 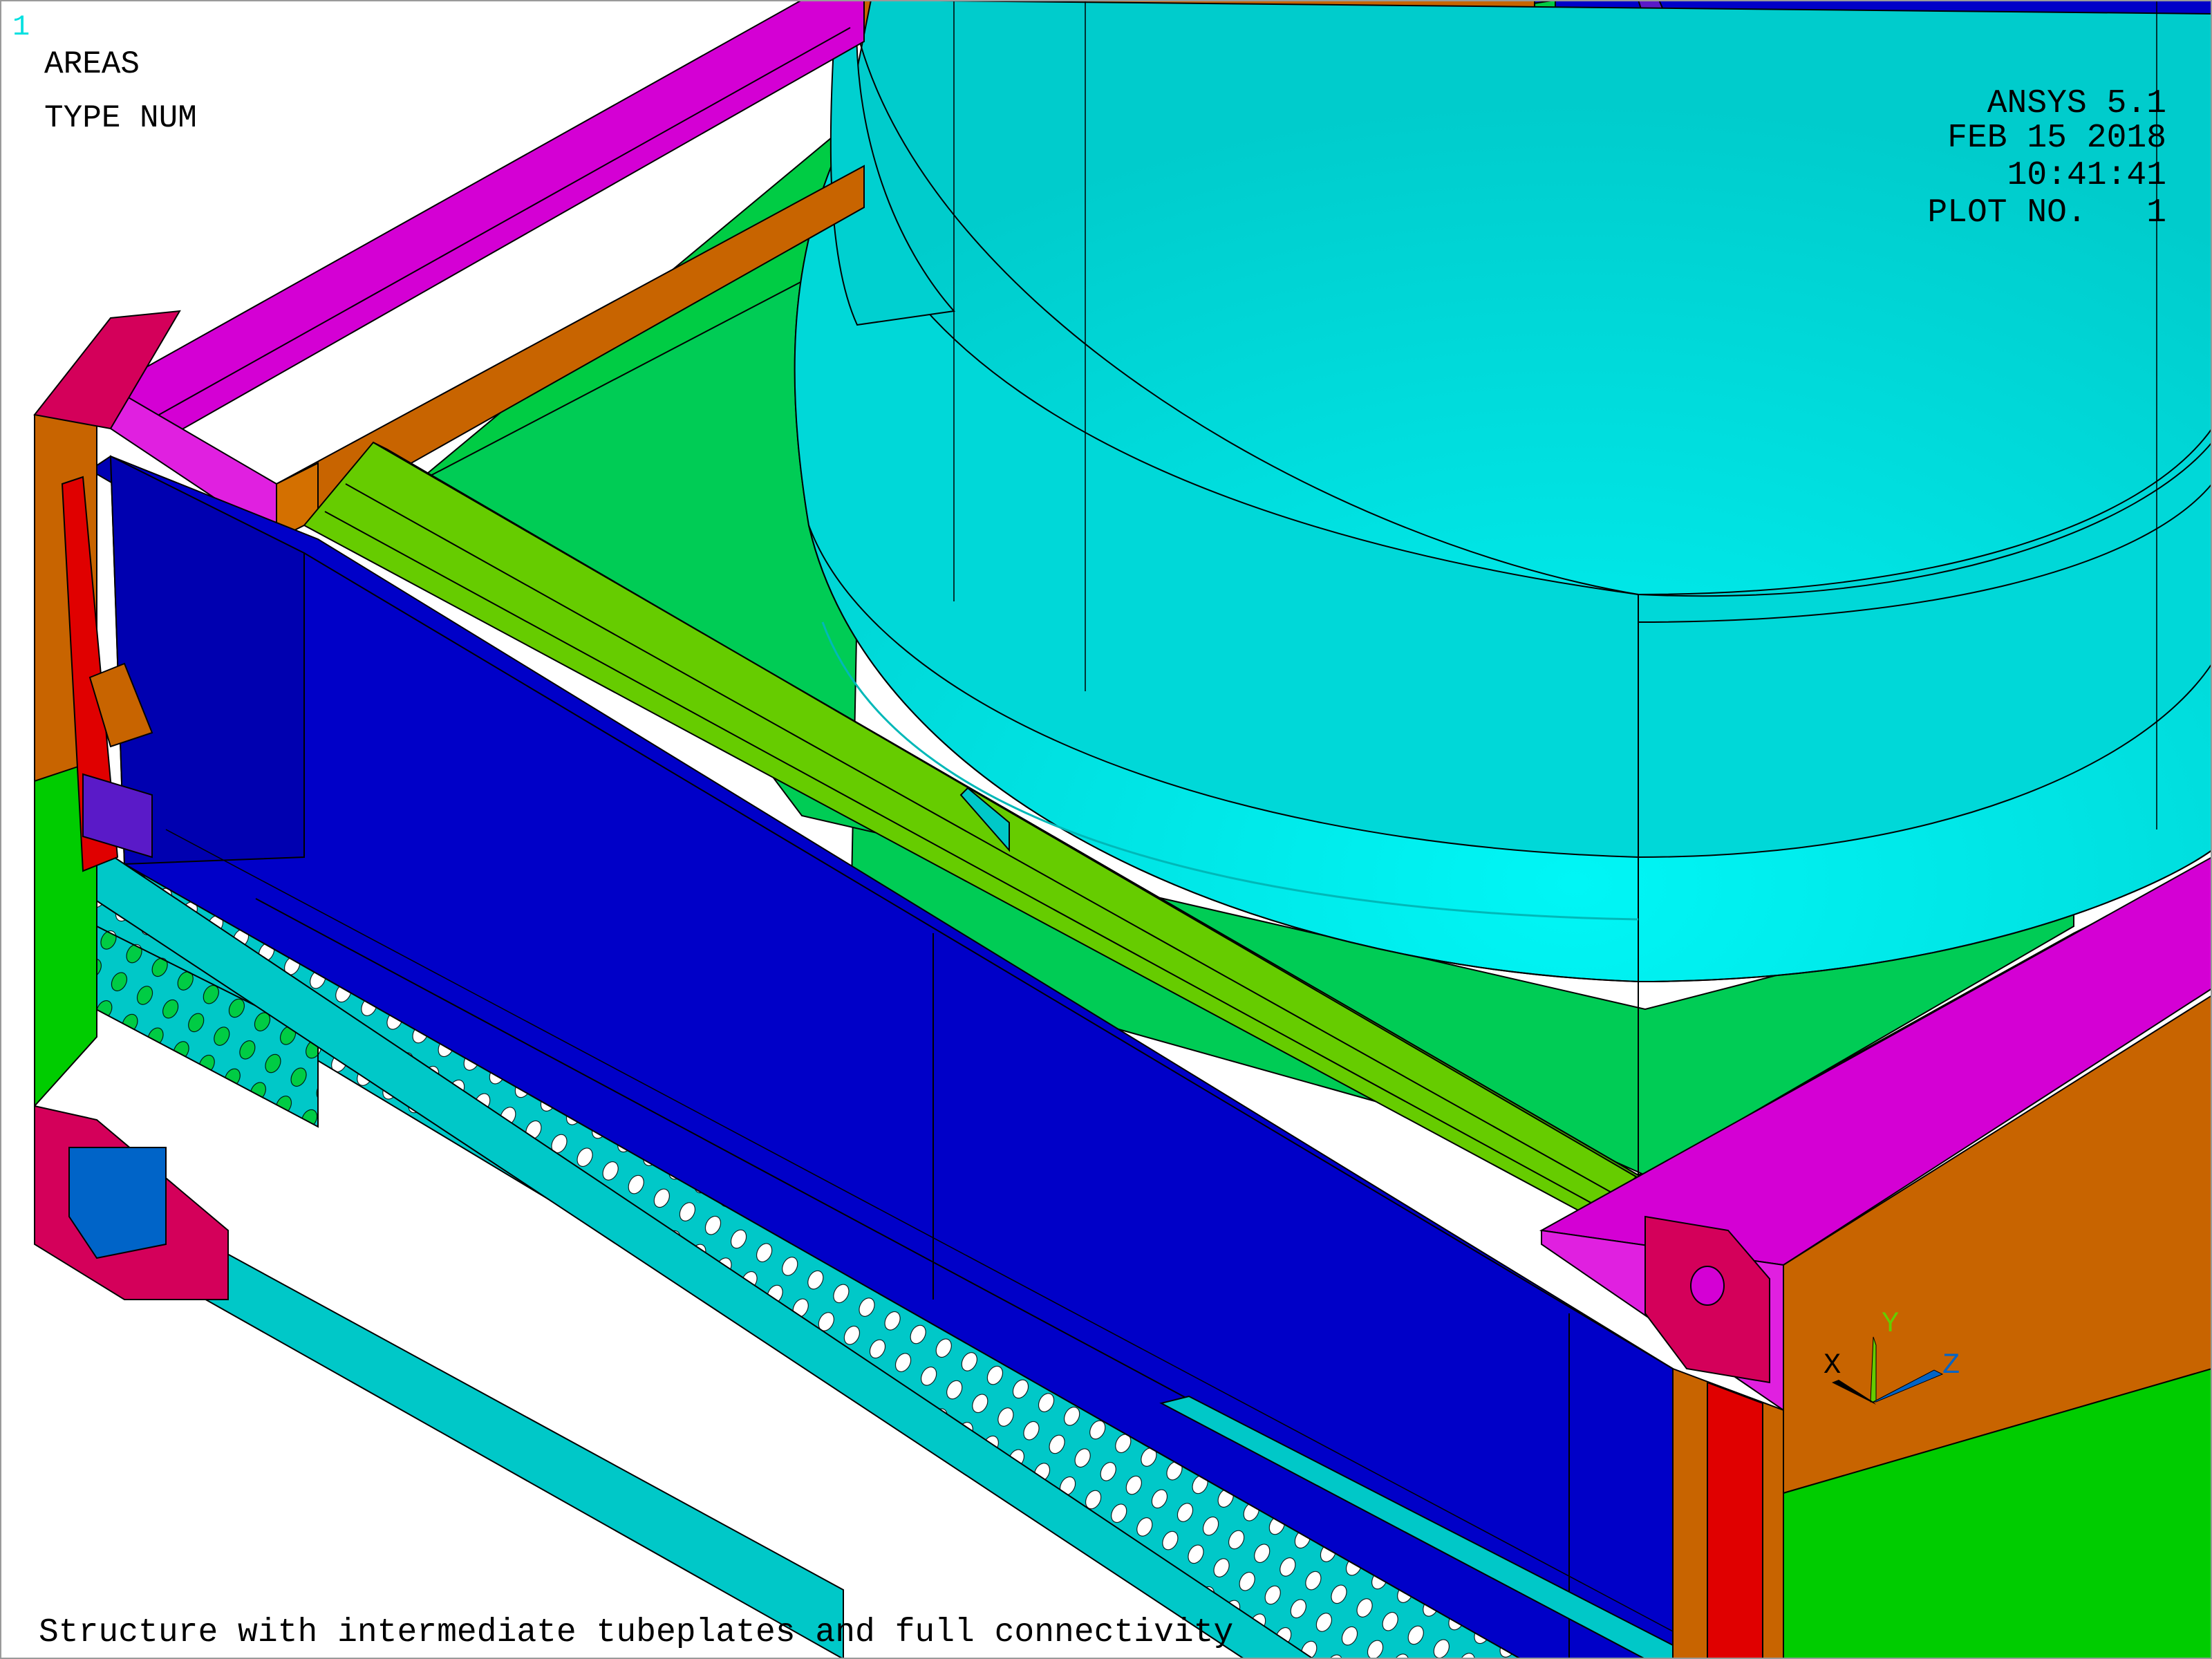 What do you see at coordinates (1951, 1365) in the screenshot?
I see `triad-z-label: Z` at bounding box center [1951, 1365].